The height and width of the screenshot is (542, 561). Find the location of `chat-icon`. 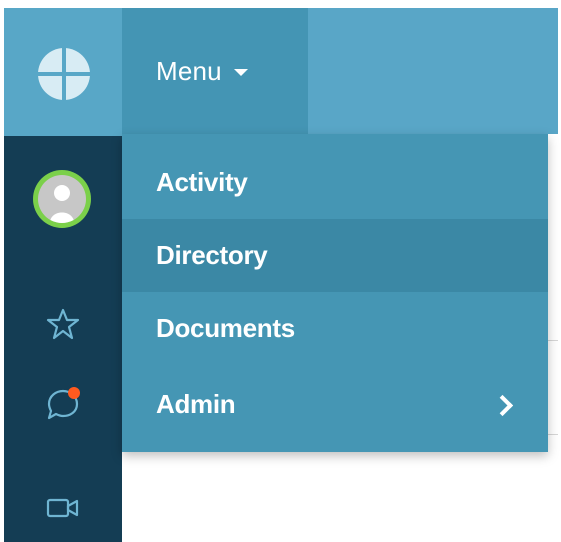

chat-icon is located at coordinates (63, 404).